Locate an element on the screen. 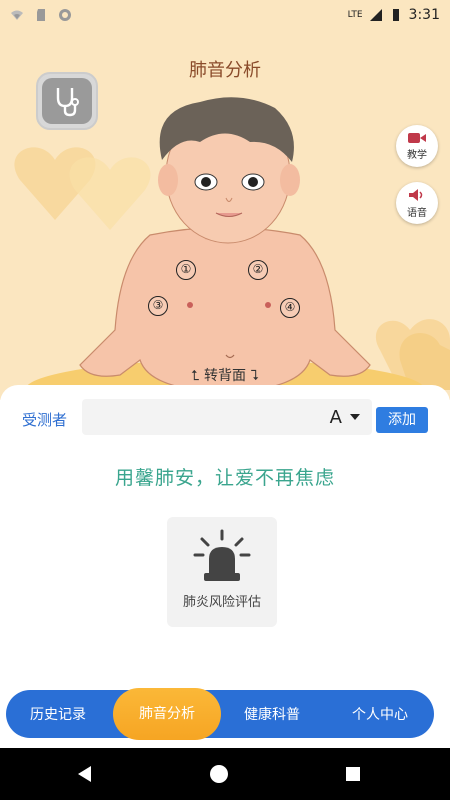  battery-icon is located at coordinates (395, 15).